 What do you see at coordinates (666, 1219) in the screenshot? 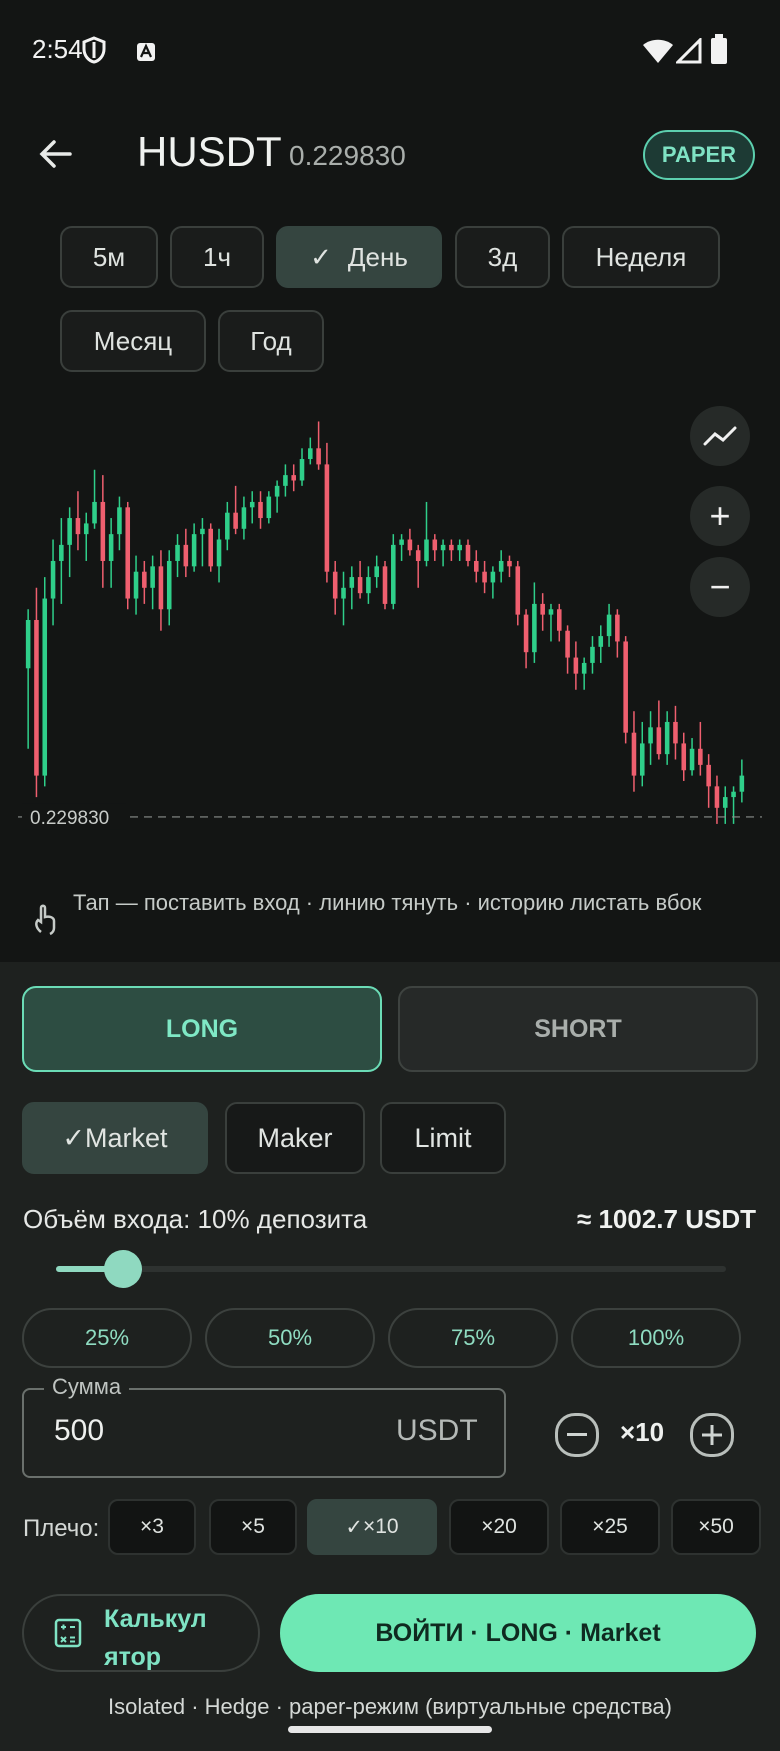
I see `volume-value: ≈ 1002.7 USDT` at bounding box center [666, 1219].